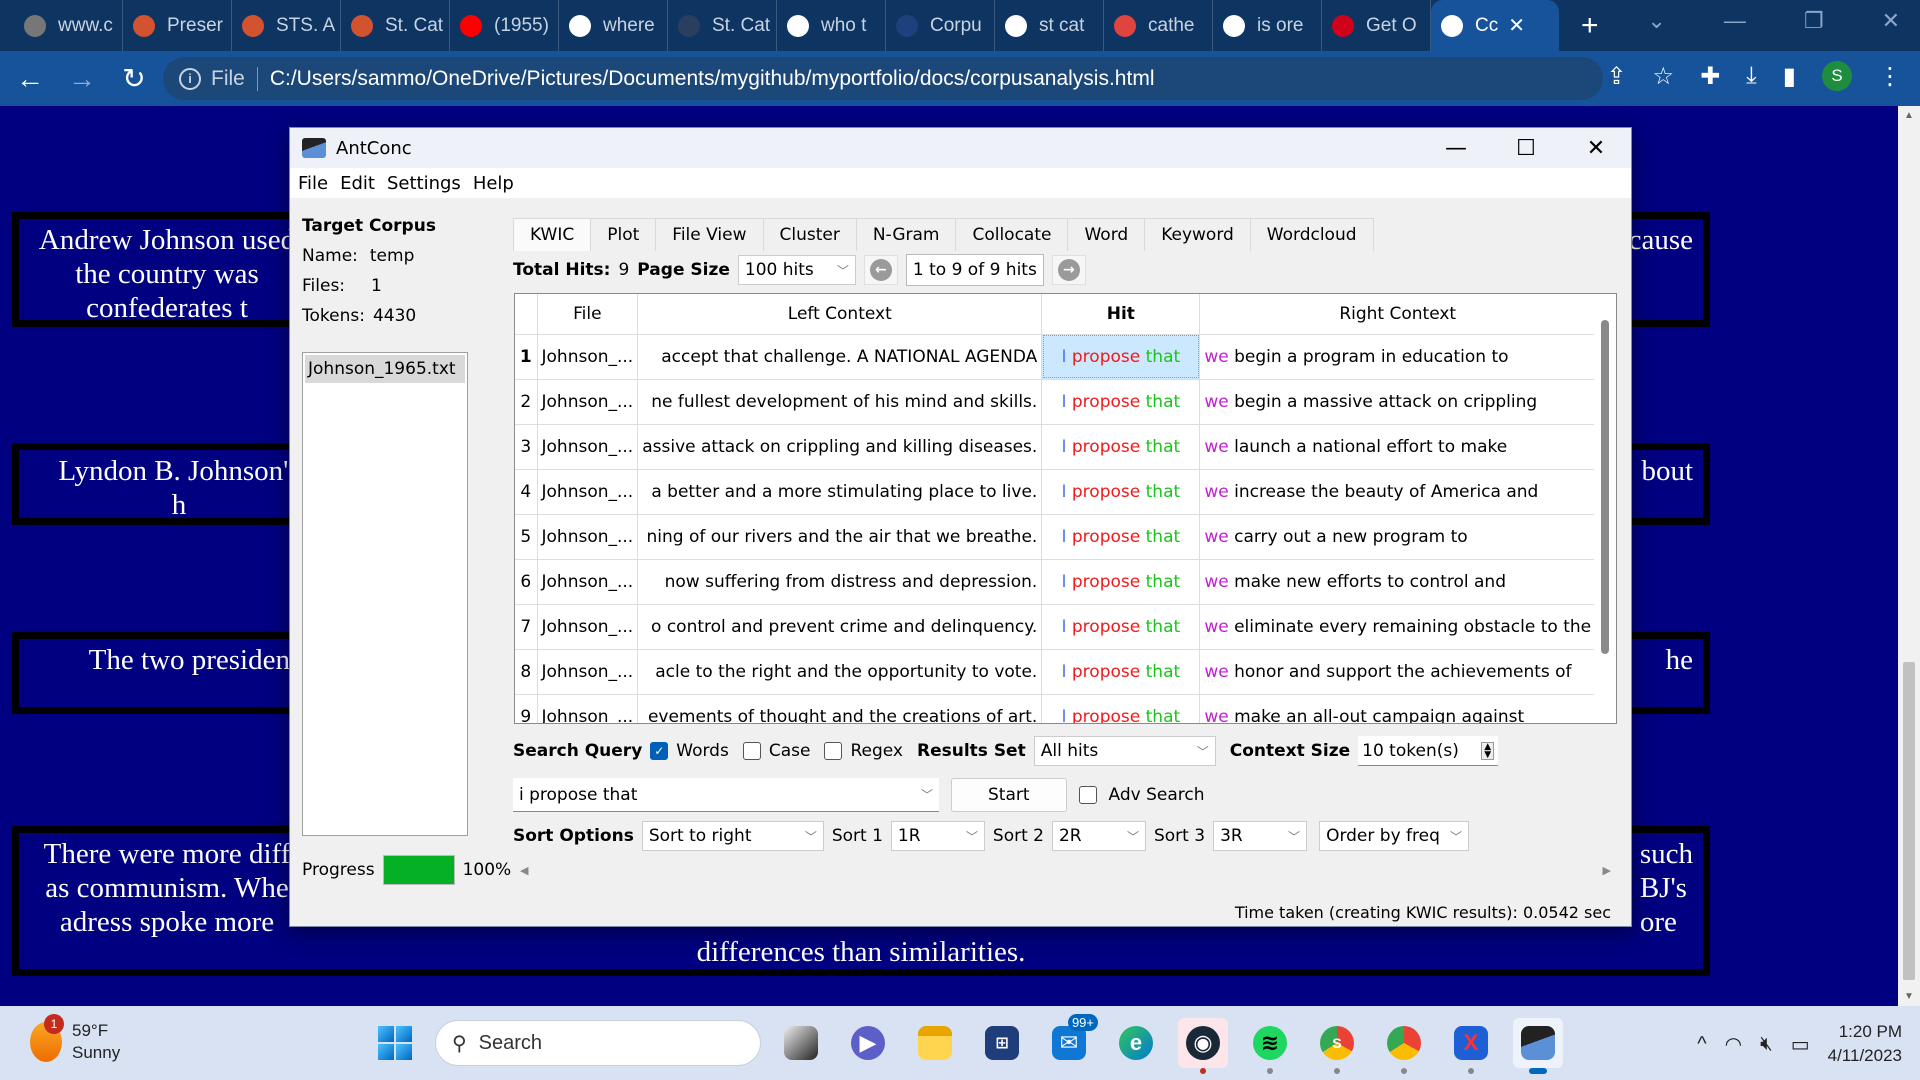 This screenshot has width=1920, height=1080. Describe the element at coordinates (840, 356) in the screenshot. I see `left-context-cell: accept that challenge. A NATIONAL AGENDA` at that location.